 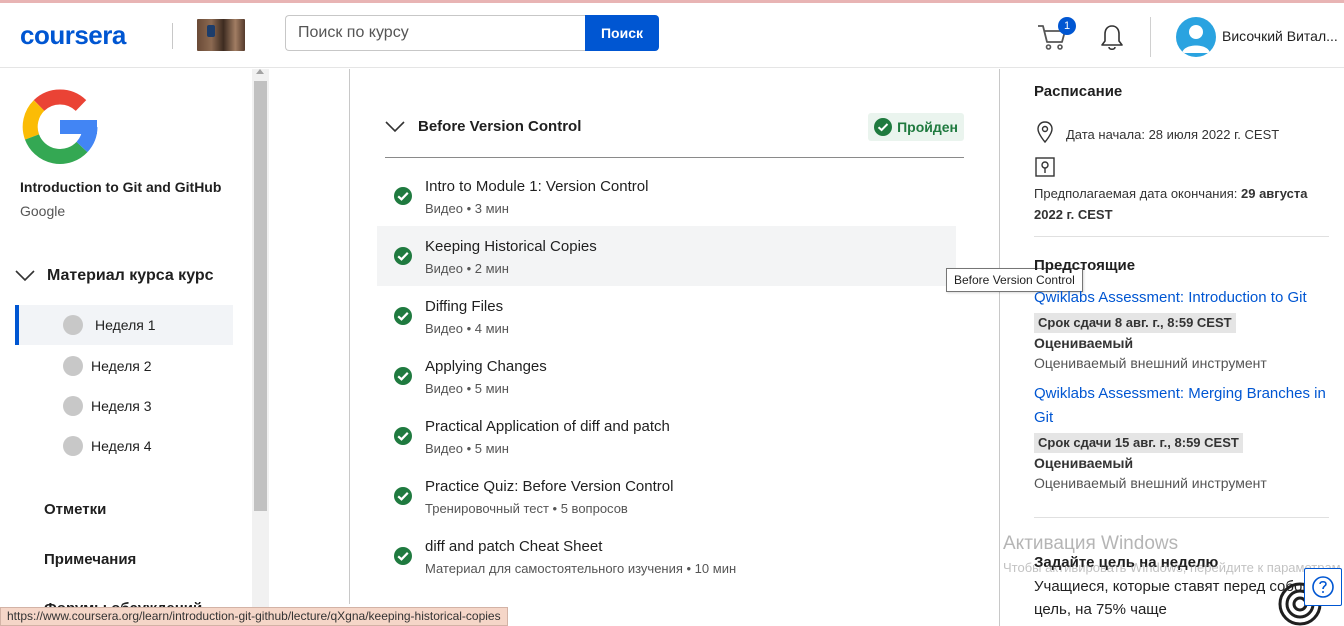 What do you see at coordinates (43, 211) in the screenshot?
I see `course-organization: Google` at bounding box center [43, 211].